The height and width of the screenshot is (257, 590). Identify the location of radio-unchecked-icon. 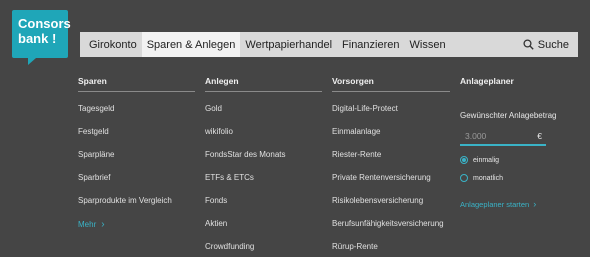
(464, 178).